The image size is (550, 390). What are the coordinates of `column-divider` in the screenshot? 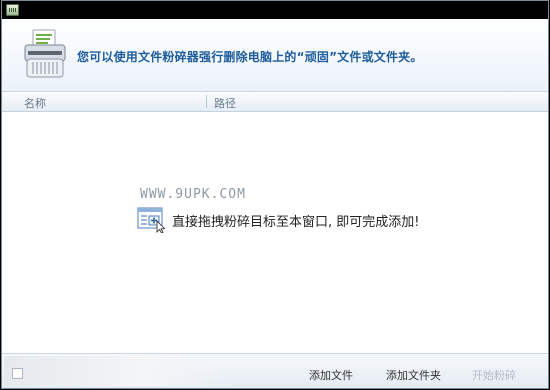 It's located at (206, 101).